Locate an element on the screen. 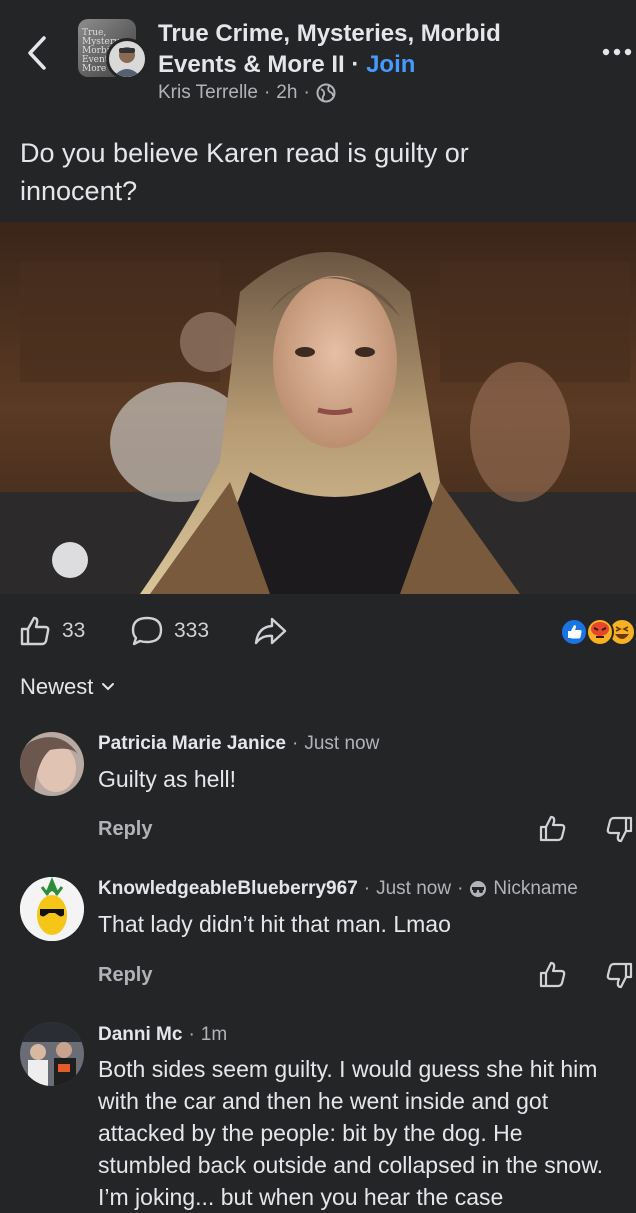 The width and height of the screenshot is (636, 1213). share-arrow-icon is located at coordinates (270, 631).